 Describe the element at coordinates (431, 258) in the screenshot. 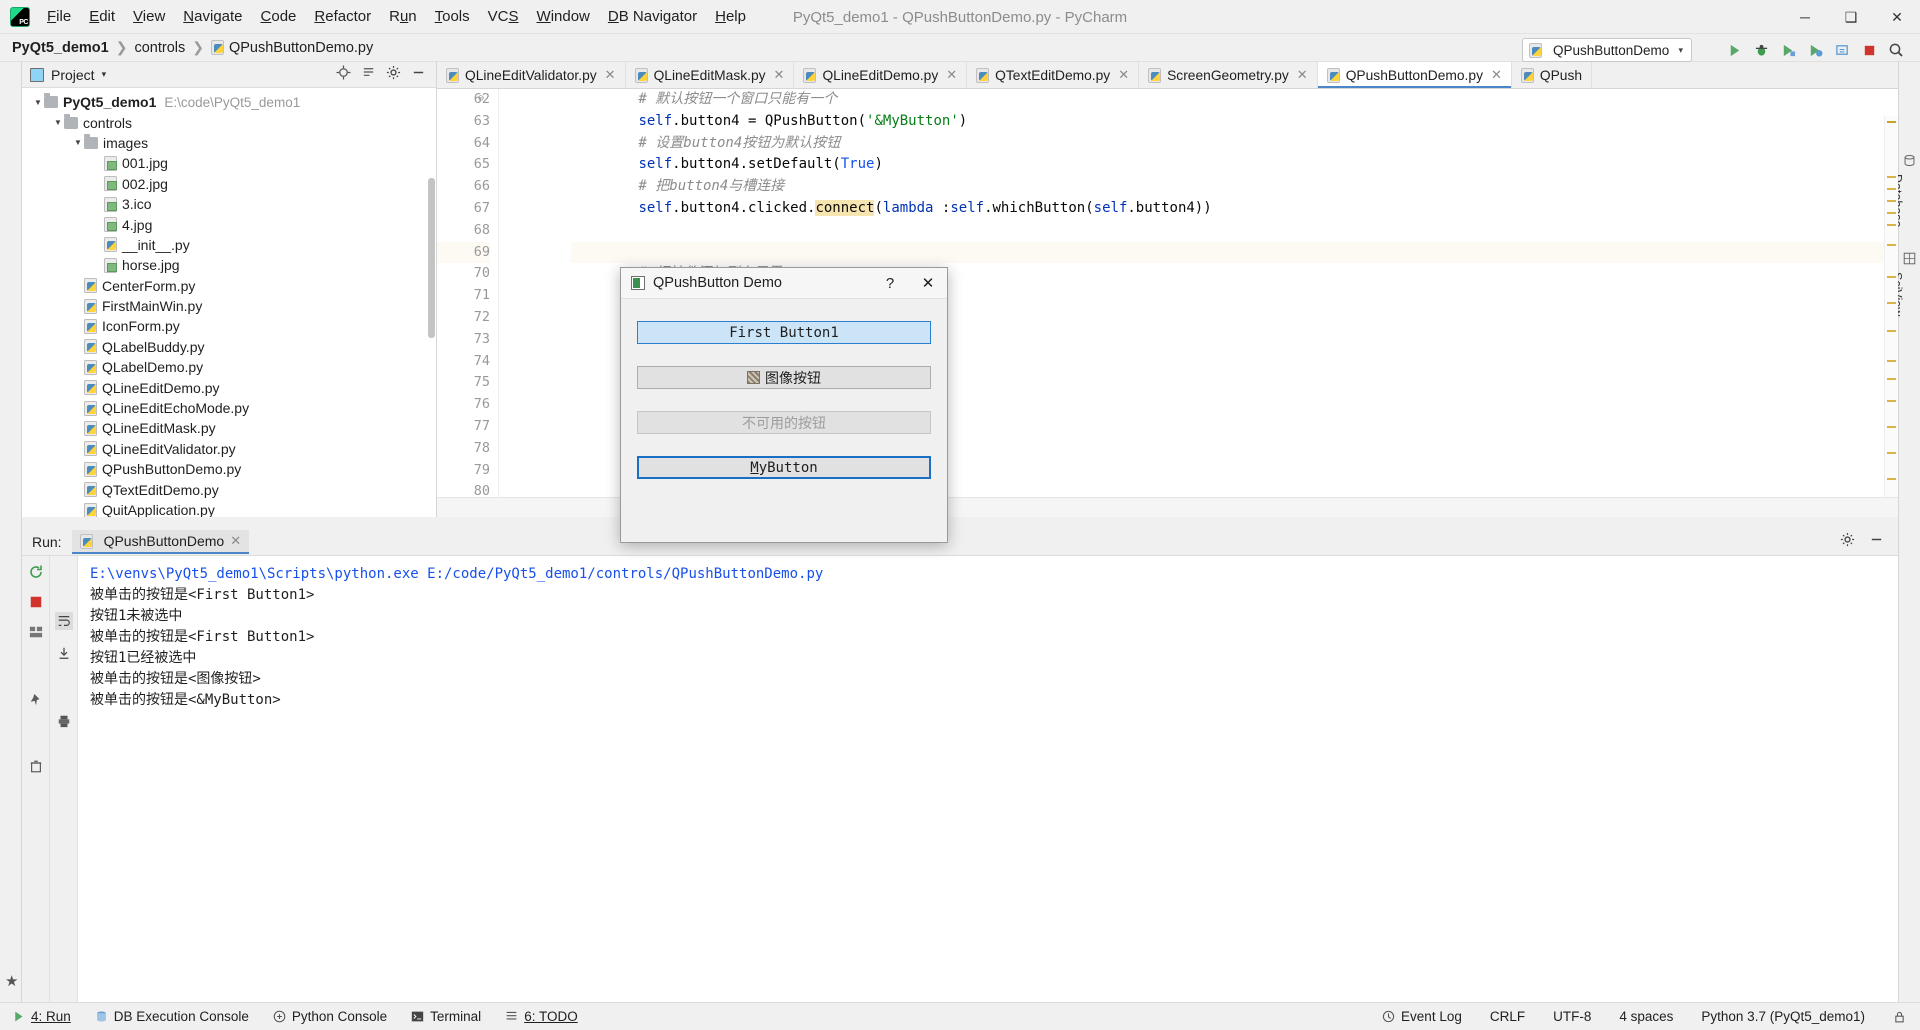

I see `project-scrollbar` at that location.